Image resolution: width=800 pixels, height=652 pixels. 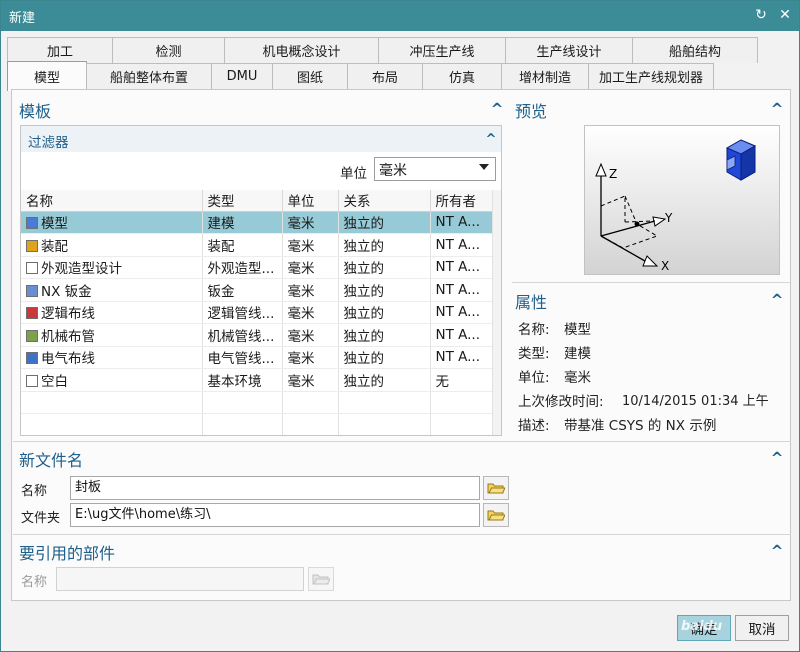 What do you see at coordinates (577, 330) in the screenshot?
I see `prop-name-value: 模型` at bounding box center [577, 330].